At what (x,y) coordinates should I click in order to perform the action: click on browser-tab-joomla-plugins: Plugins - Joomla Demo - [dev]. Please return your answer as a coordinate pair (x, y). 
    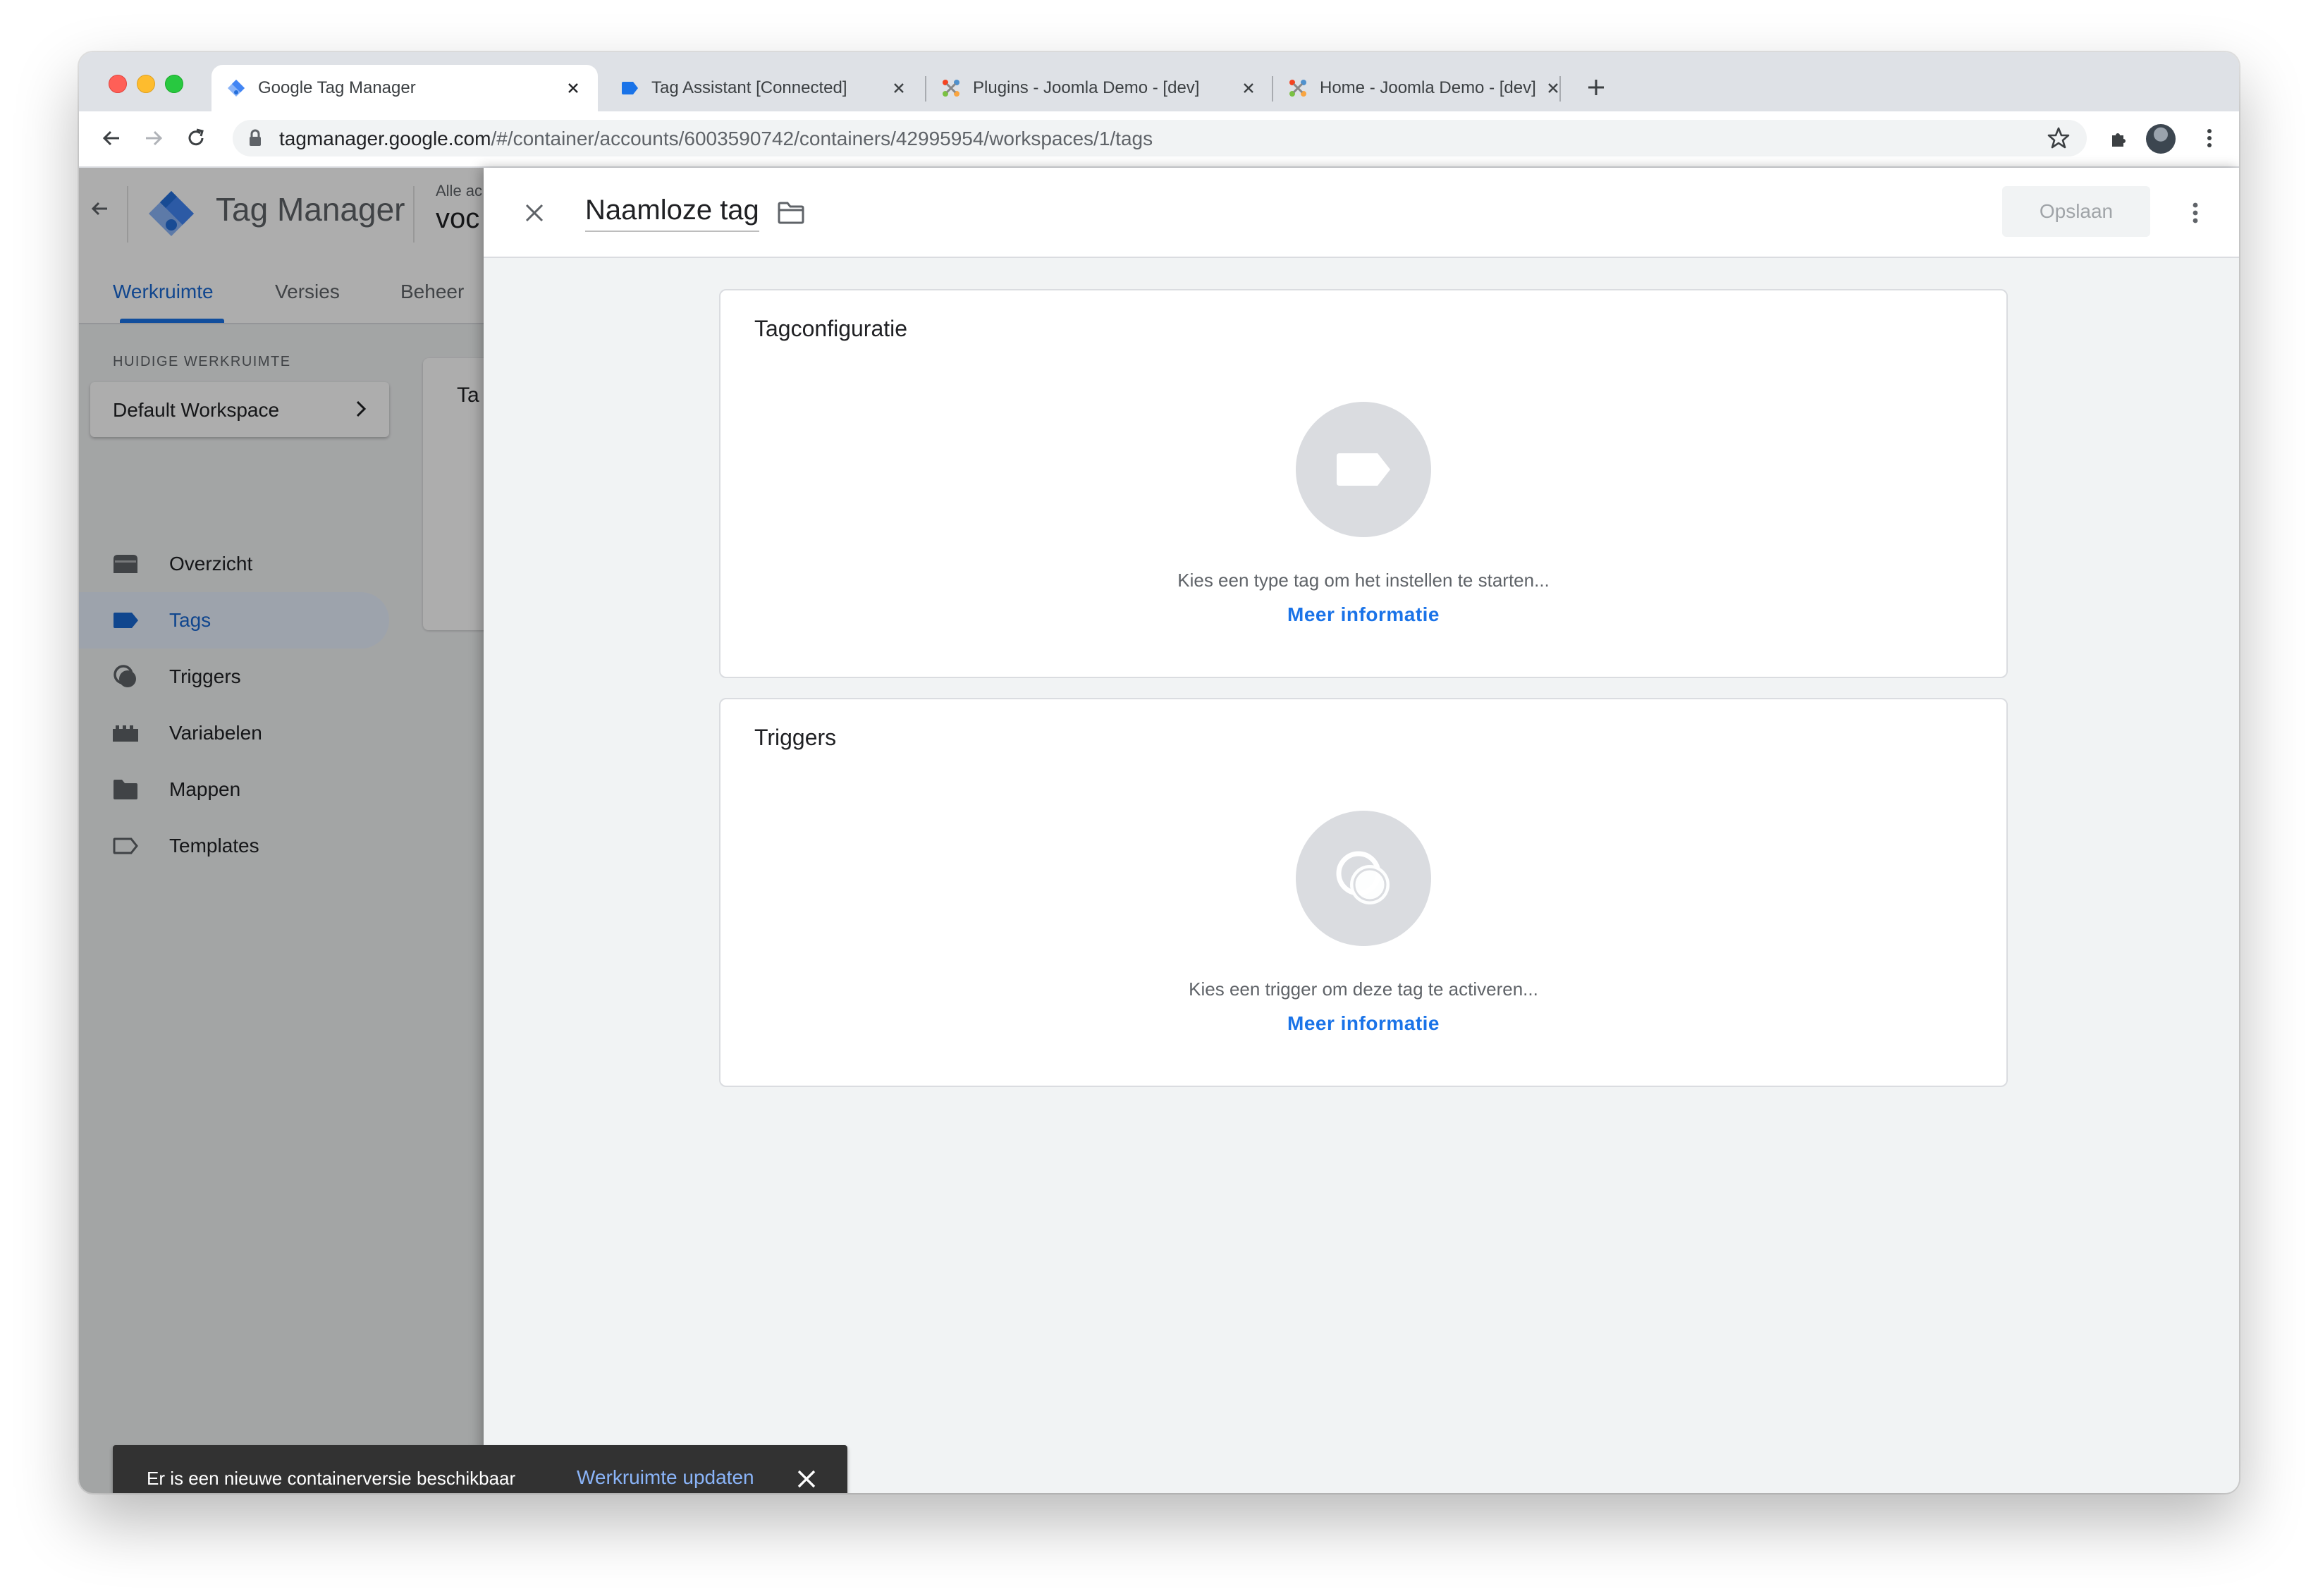
    Looking at the image, I should click on (1100, 88).